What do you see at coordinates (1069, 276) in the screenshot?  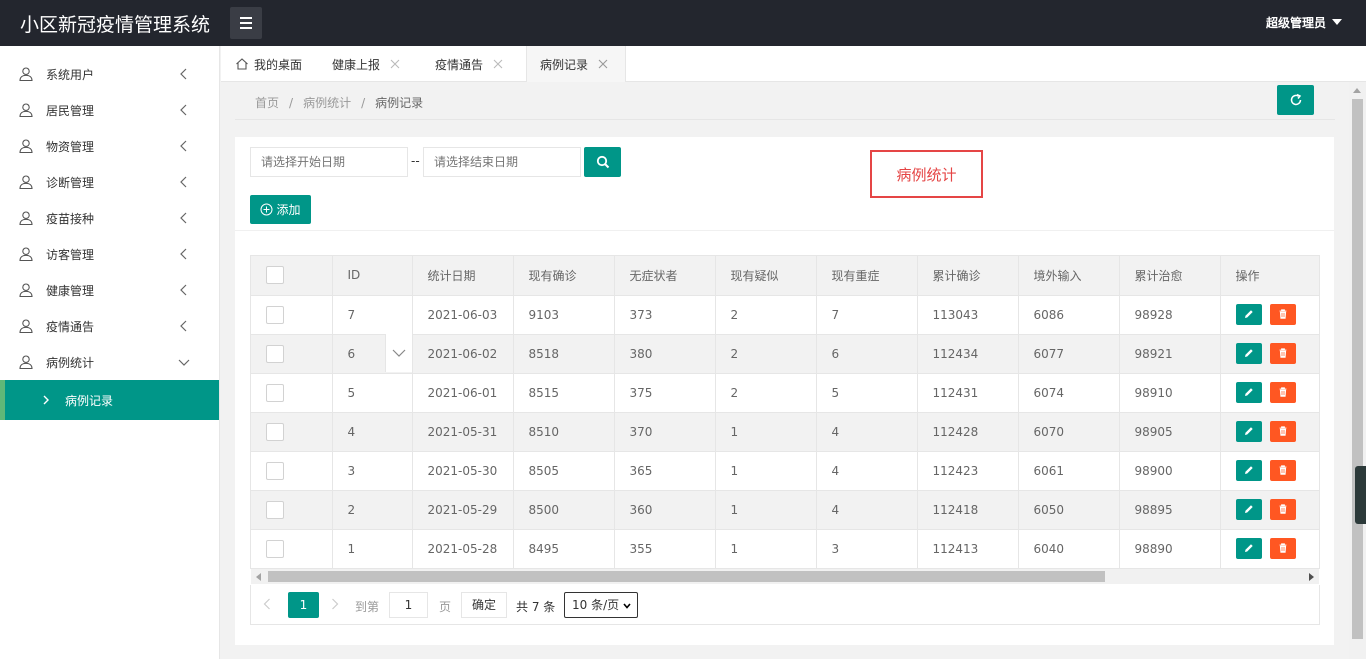 I see `column-header: 境外输入` at bounding box center [1069, 276].